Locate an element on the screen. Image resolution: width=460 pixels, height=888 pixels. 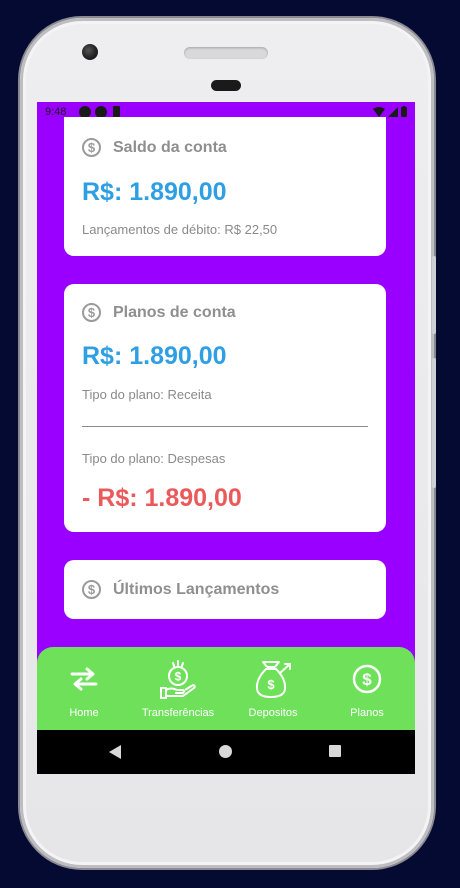
nav-deposits: $ Depositos is located at coordinates (273, 688).